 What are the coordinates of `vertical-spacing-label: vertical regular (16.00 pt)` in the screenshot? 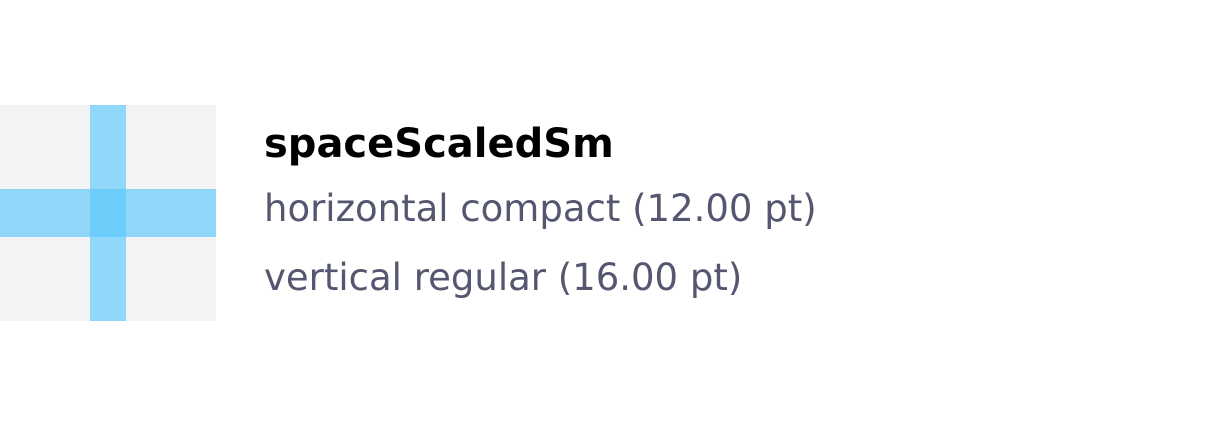 It's located at (503, 277).